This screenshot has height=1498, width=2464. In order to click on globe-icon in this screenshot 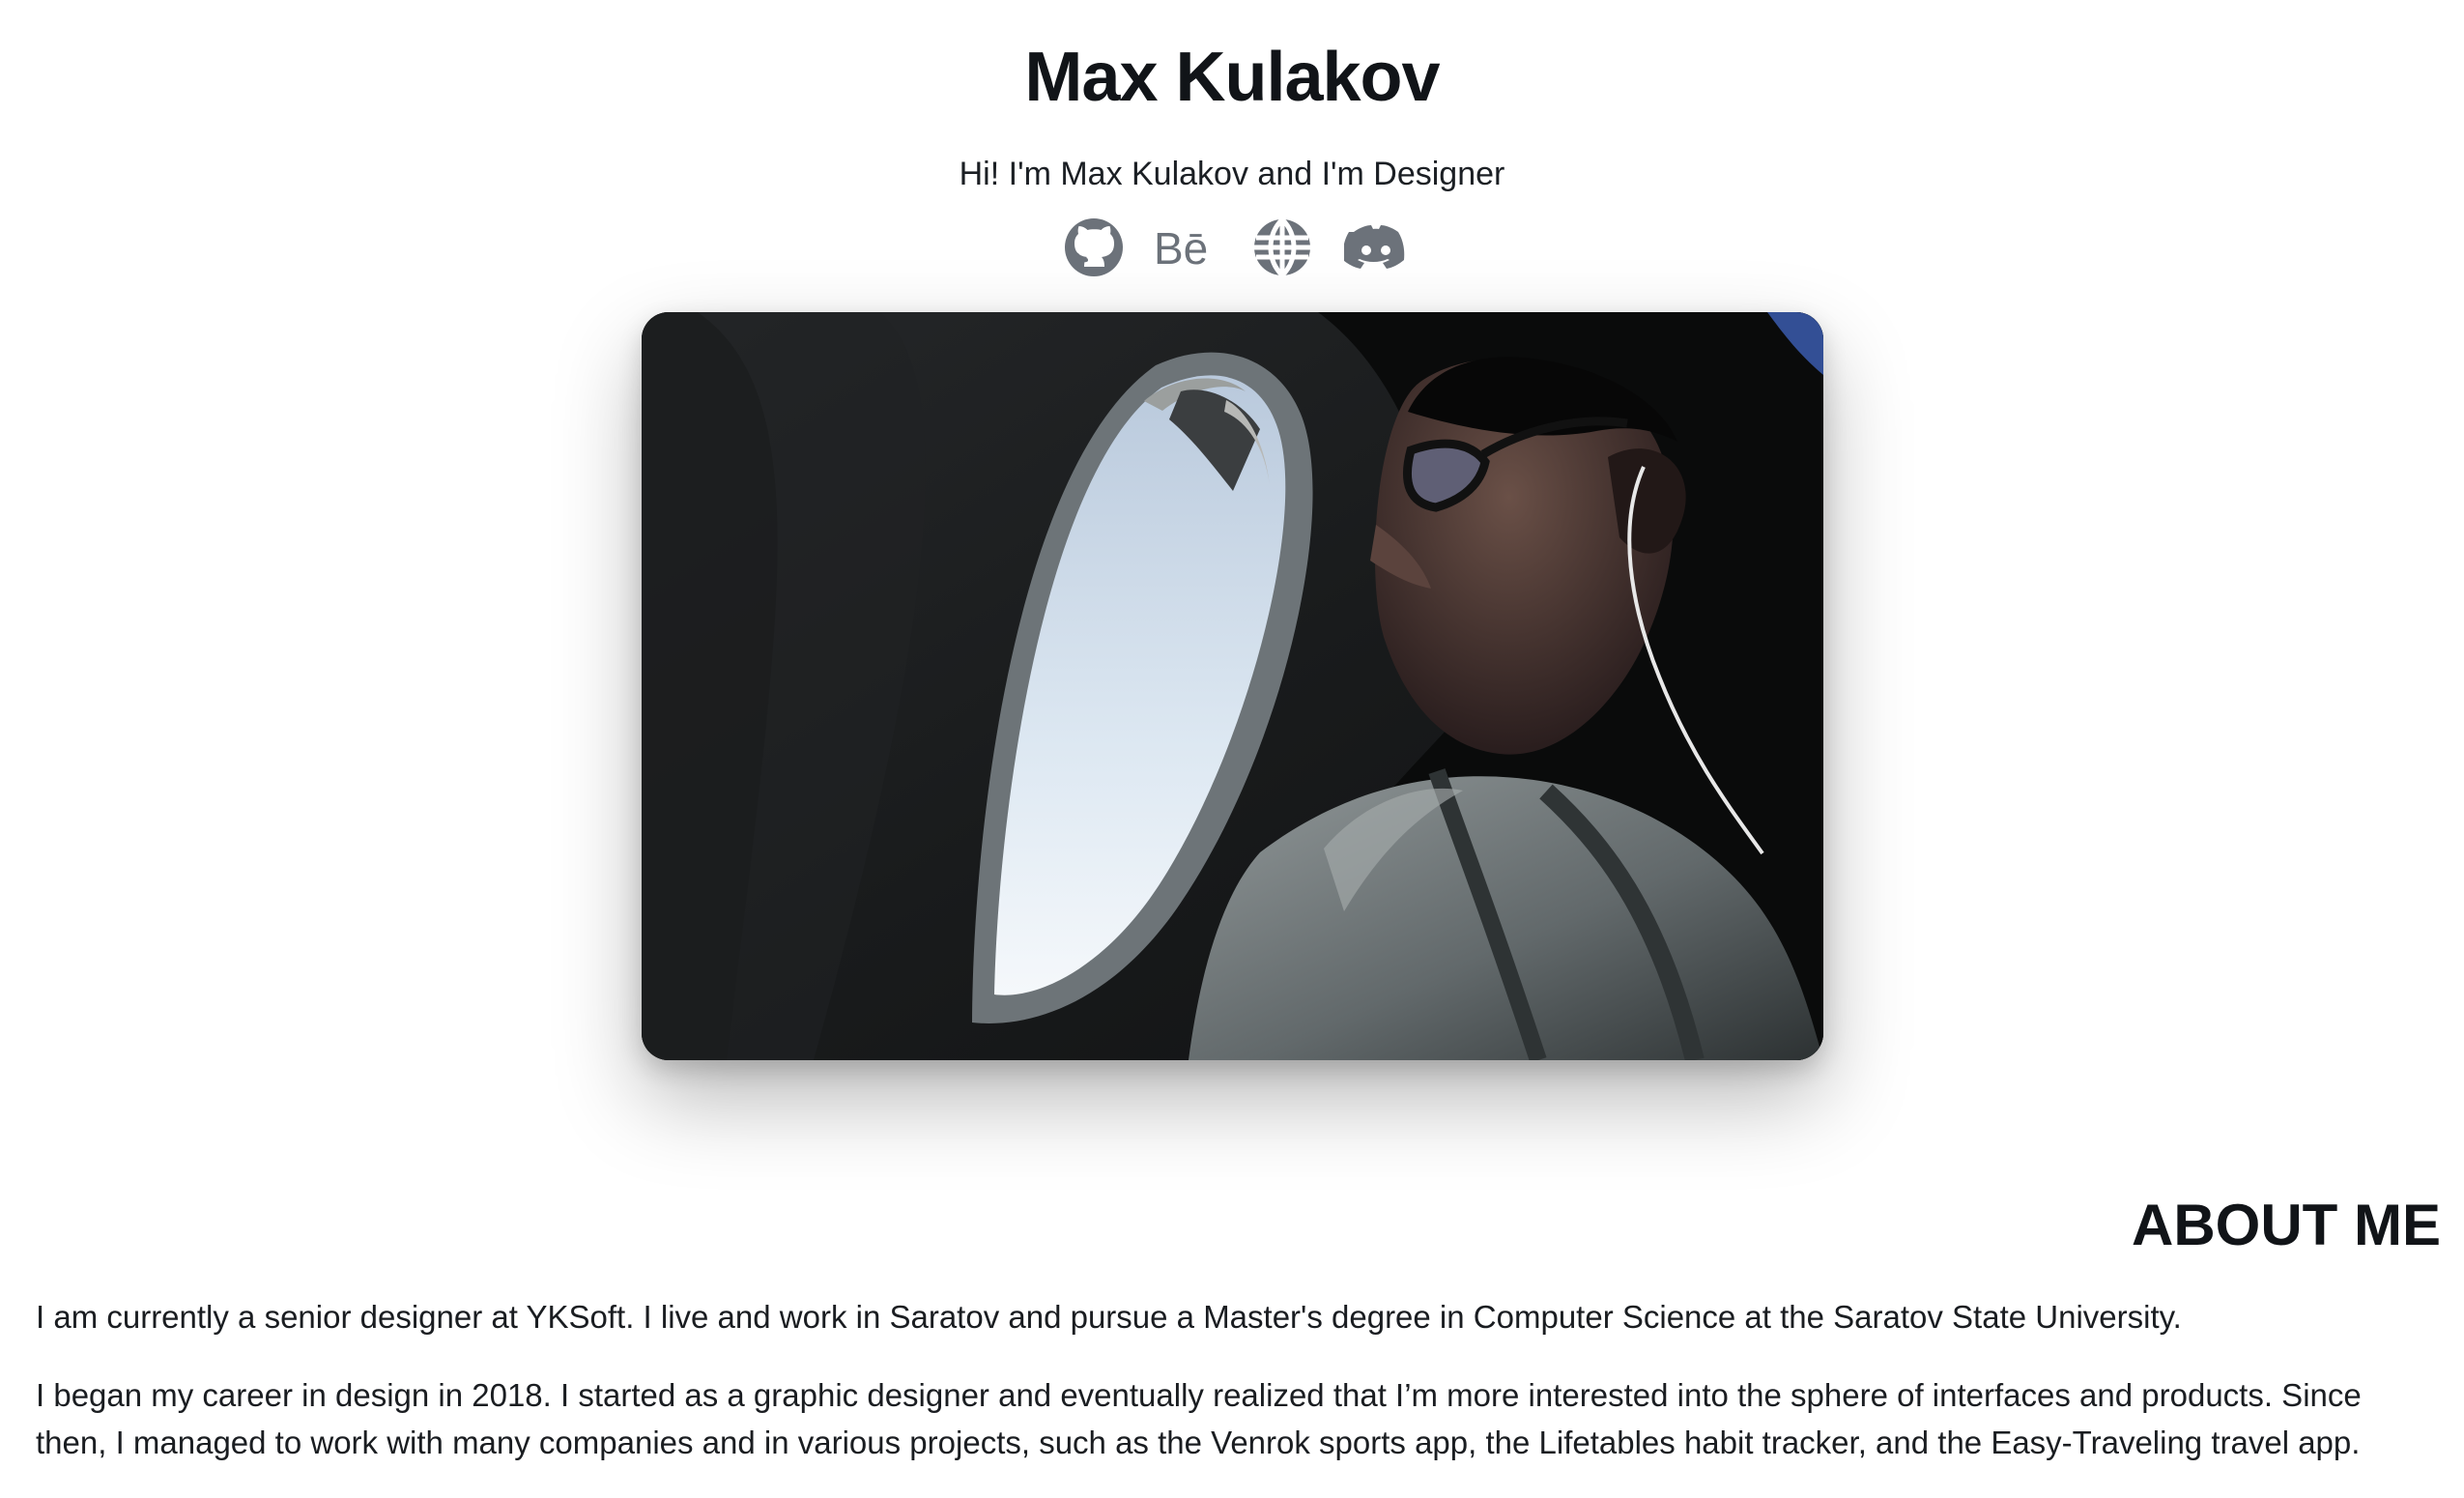, I will do `click(1282, 247)`.